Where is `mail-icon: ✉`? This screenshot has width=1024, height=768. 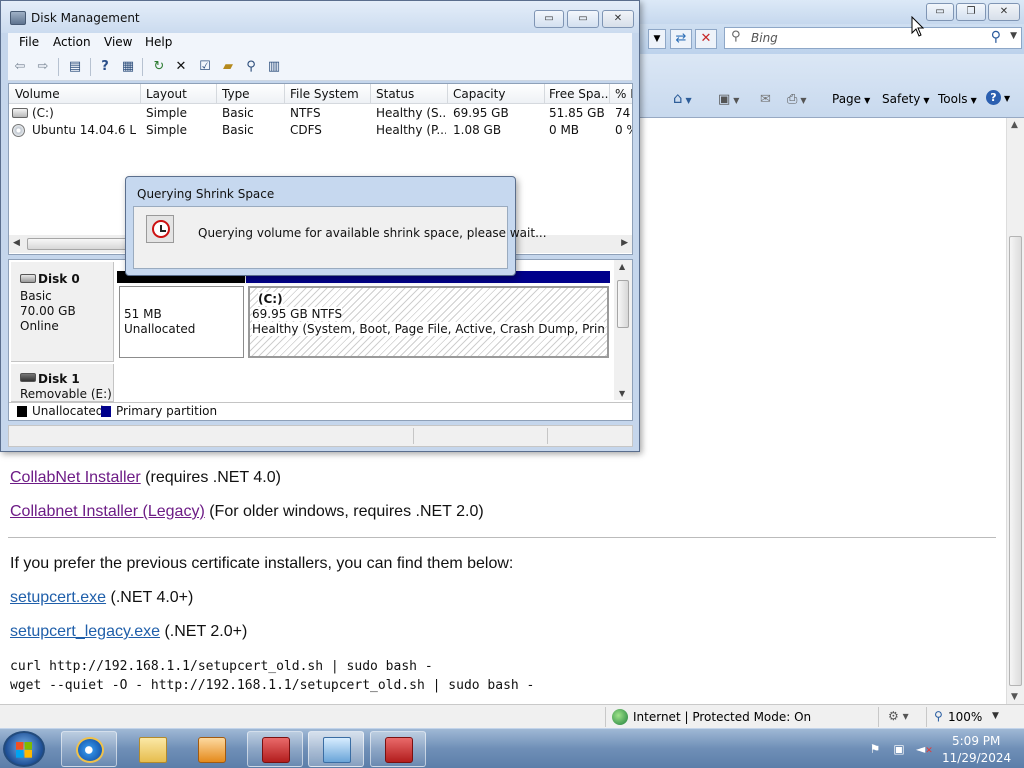
mail-icon: ✉ is located at coordinates (765, 99).